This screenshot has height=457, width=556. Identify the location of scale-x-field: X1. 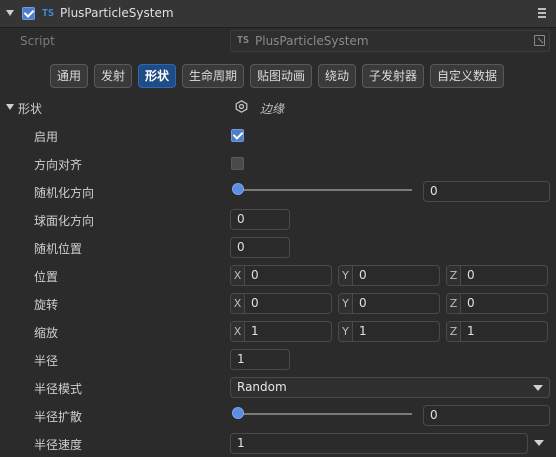
(281, 331).